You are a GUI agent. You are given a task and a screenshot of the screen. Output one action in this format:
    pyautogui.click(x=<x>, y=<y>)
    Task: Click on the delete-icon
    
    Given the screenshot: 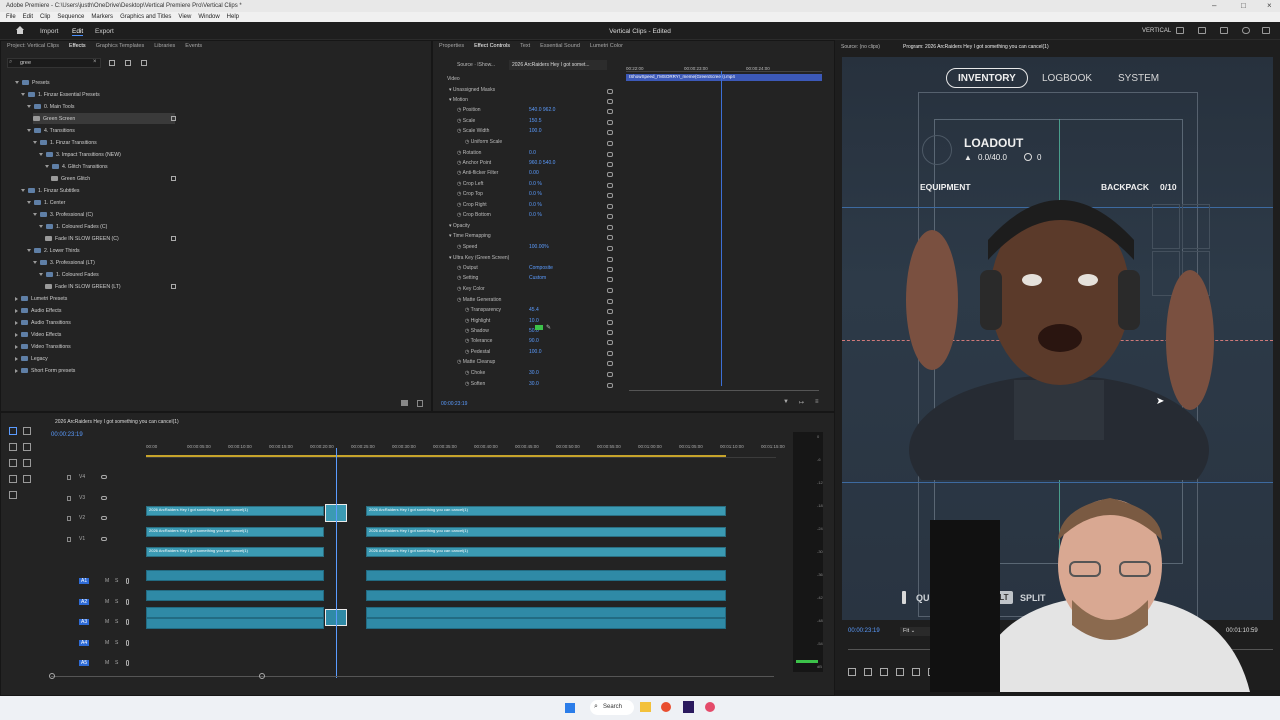 What is the action you would take?
    pyautogui.click(x=420, y=403)
    